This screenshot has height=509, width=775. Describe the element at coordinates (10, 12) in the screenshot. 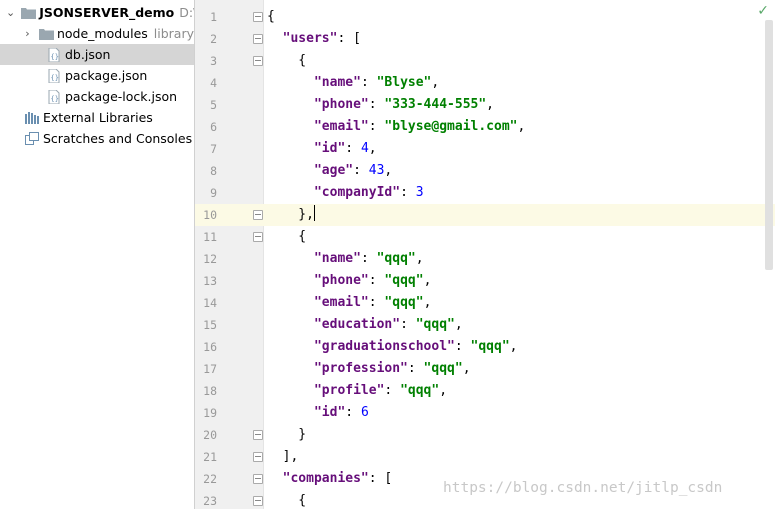

I see `chevron-down-icon: ⌄` at that location.